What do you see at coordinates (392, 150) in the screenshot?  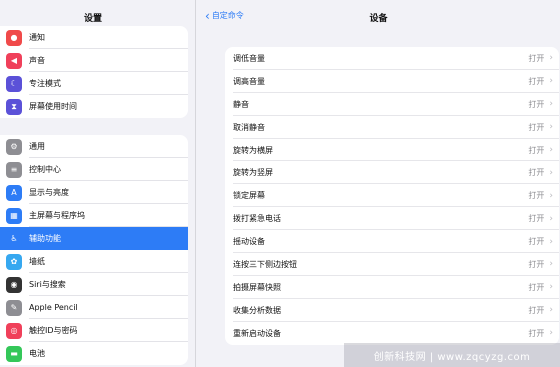 I see `command-row: 旋转为横屏 打开 ›` at bounding box center [392, 150].